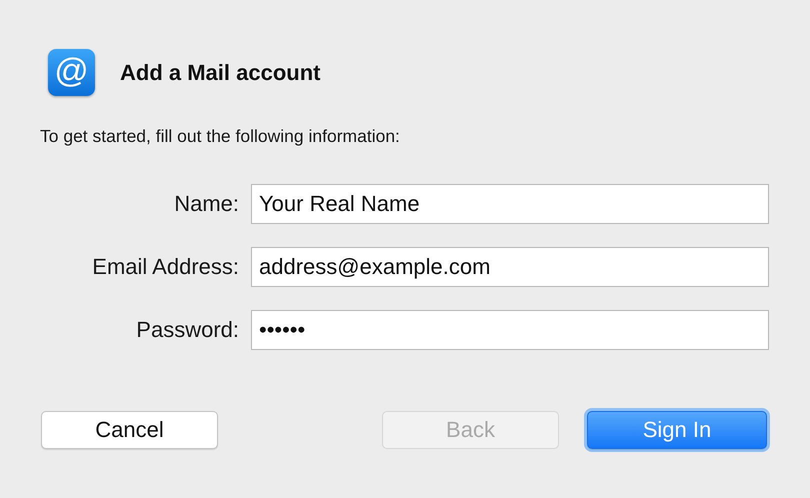 The height and width of the screenshot is (498, 810). Describe the element at coordinates (187, 330) in the screenshot. I see `field-label: Password:` at that location.